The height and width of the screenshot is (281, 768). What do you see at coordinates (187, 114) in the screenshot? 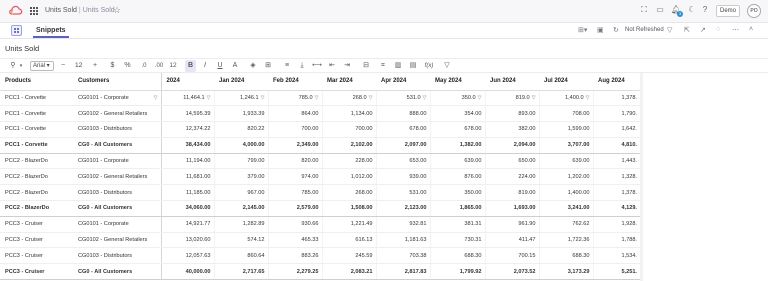
I see `value-cell: 14,595.39` at bounding box center [187, 114].